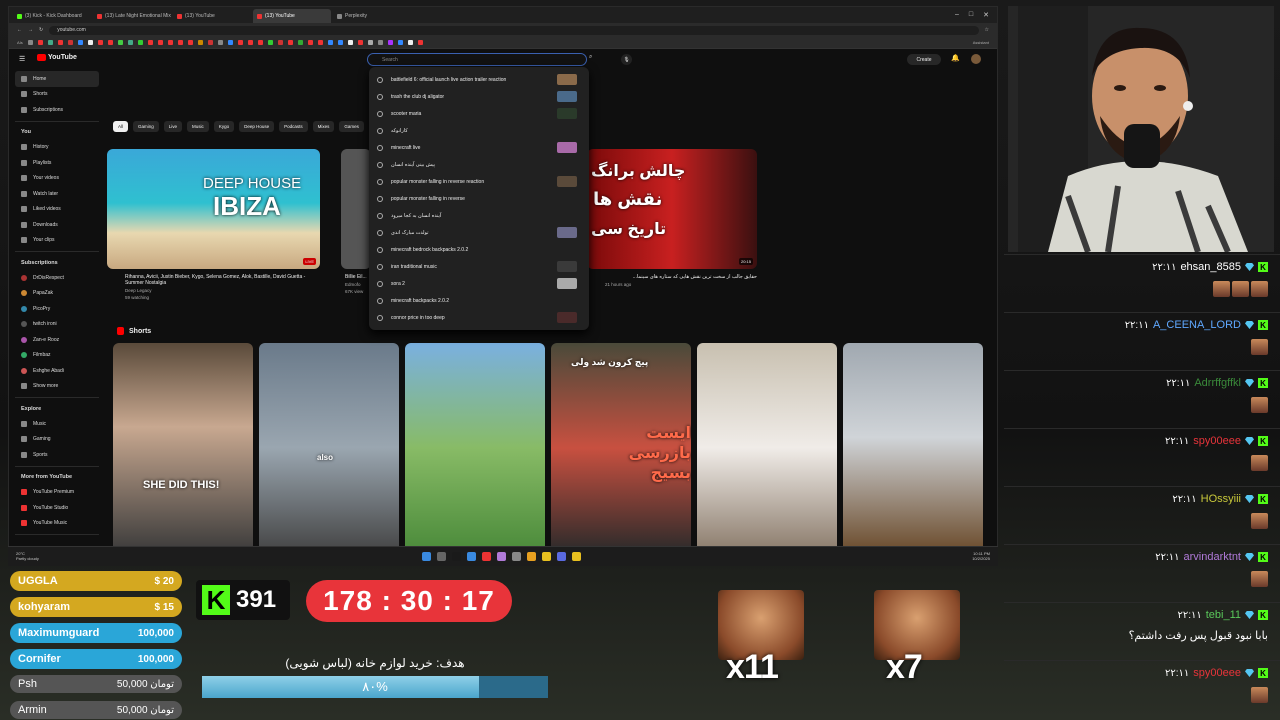  What do you see at coordinates (121, 126) in the screenshot?
I see `filter-chip: All` at bounding box center [121, 126].